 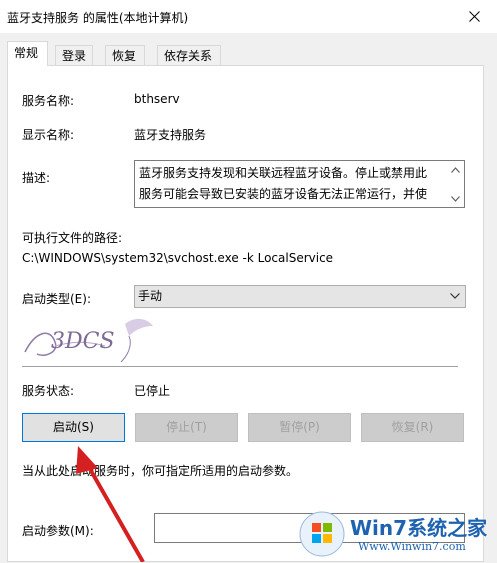 I want to click on service-name-value: bthserv, so click(x=157, y=99).